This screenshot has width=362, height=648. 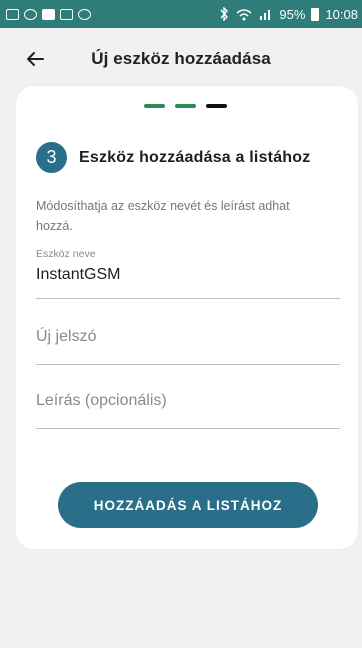 I want to click on step-progress, so click(x=185, y=106).